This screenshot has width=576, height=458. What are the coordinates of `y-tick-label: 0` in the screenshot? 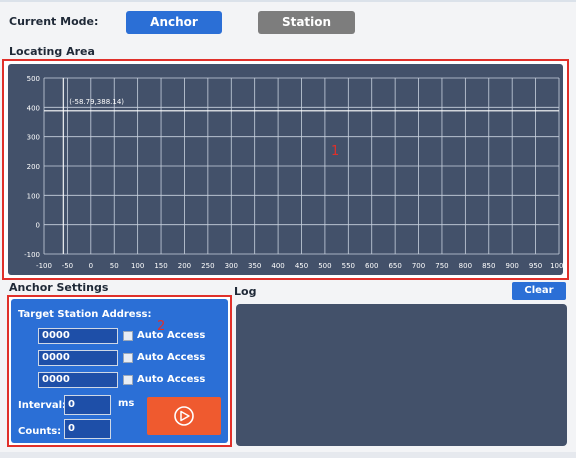 It's located at (38, 226).